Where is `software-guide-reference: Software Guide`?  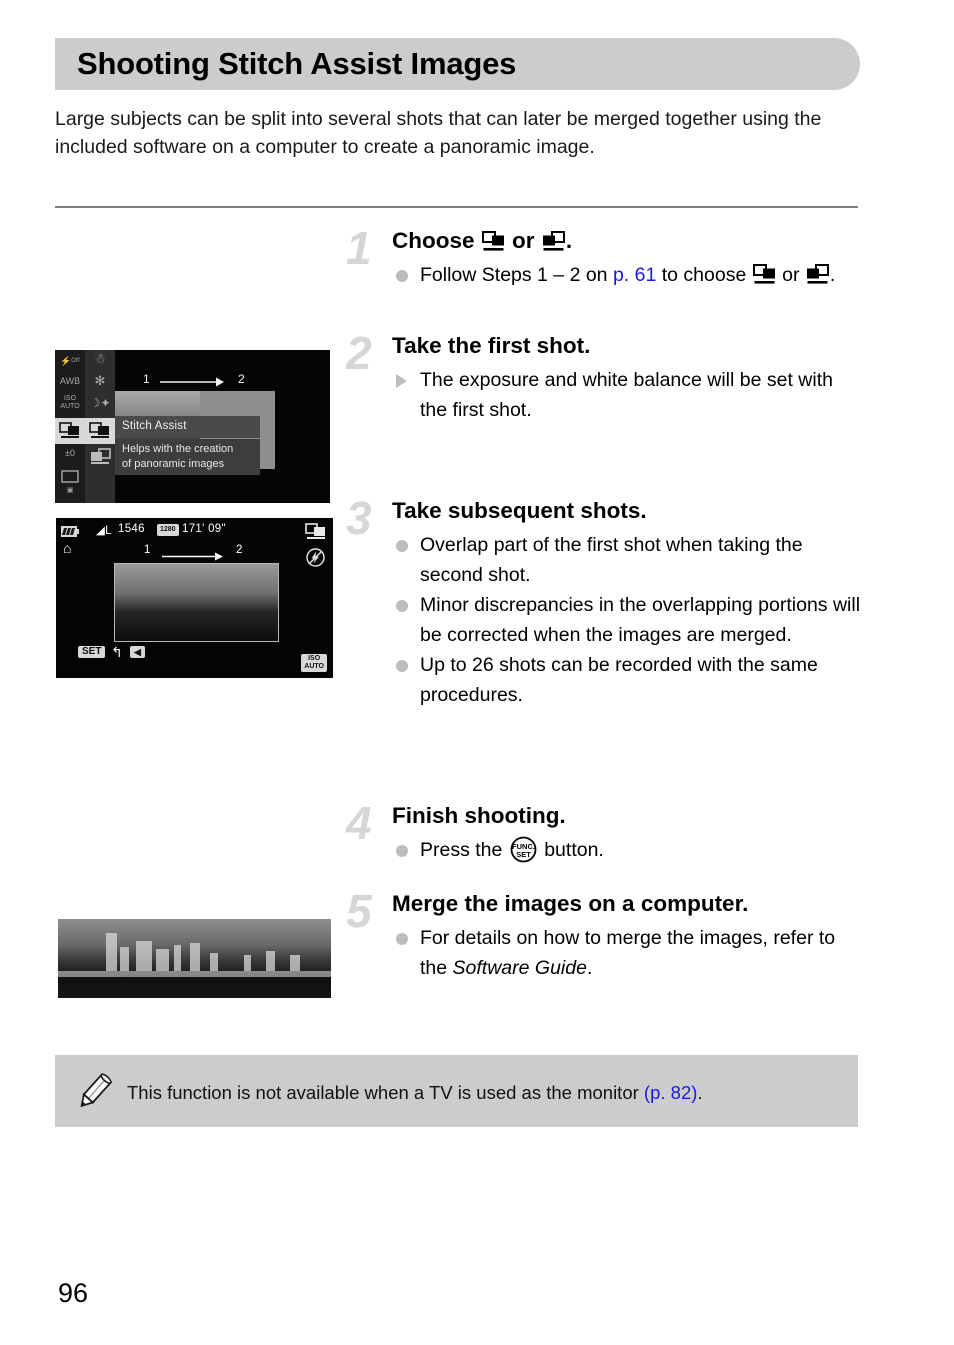 software-guide-reference: Software Guide is located at coordinates (519, 968).